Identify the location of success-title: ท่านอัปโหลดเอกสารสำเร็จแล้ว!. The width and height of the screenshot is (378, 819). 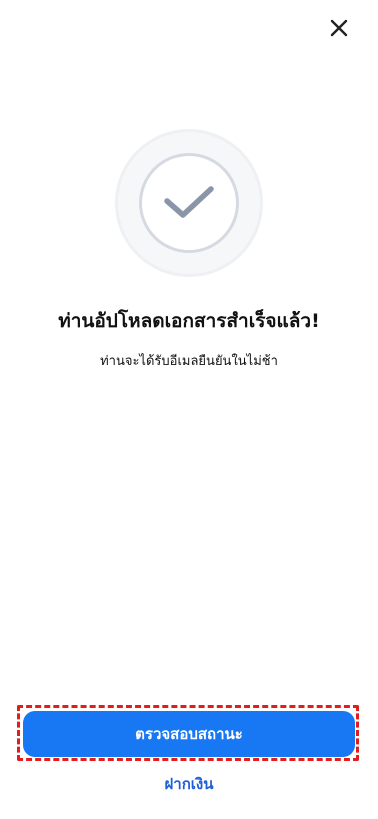
(189, 321).